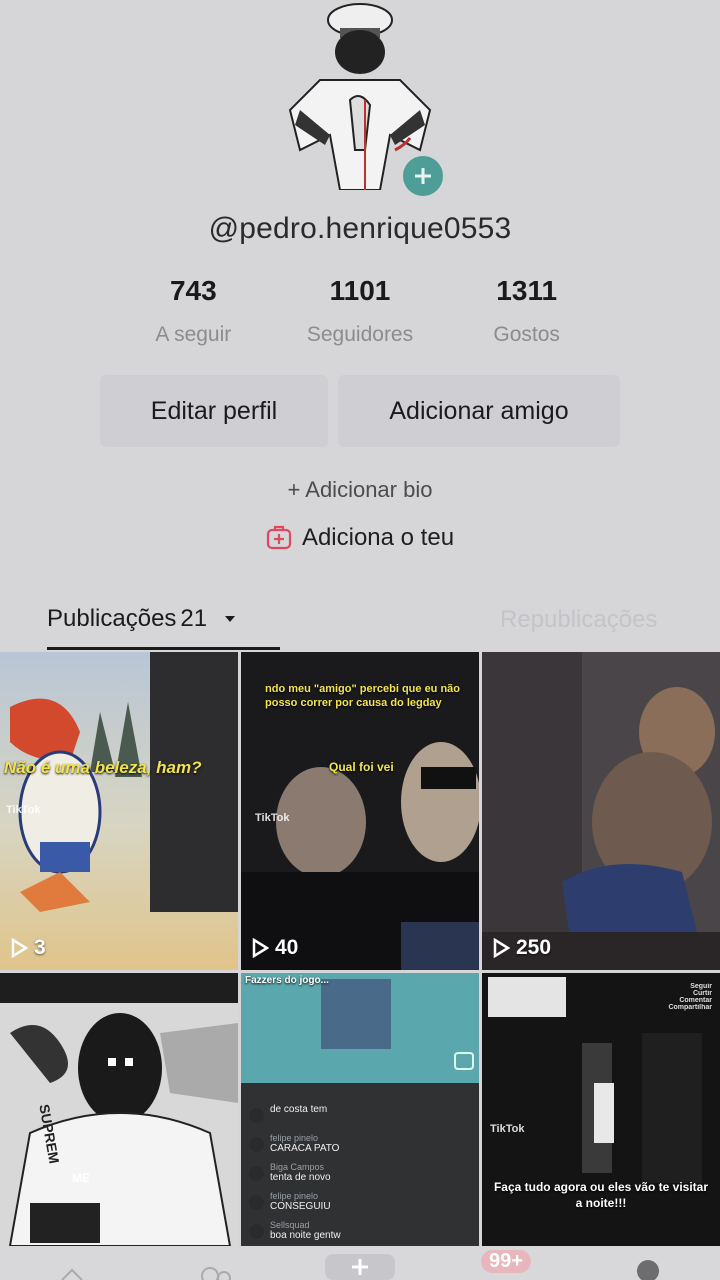 The width and height of the screenshot is (720, 1280). I want to click on friends-icon, so click(216, 1273).